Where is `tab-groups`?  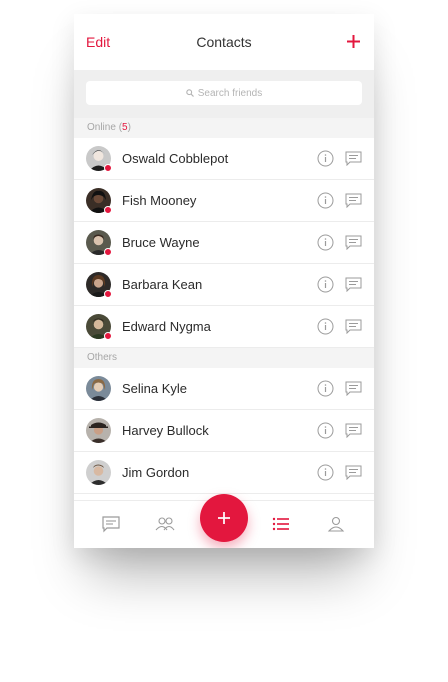 tab-groups is located at coordinates (165, 524).